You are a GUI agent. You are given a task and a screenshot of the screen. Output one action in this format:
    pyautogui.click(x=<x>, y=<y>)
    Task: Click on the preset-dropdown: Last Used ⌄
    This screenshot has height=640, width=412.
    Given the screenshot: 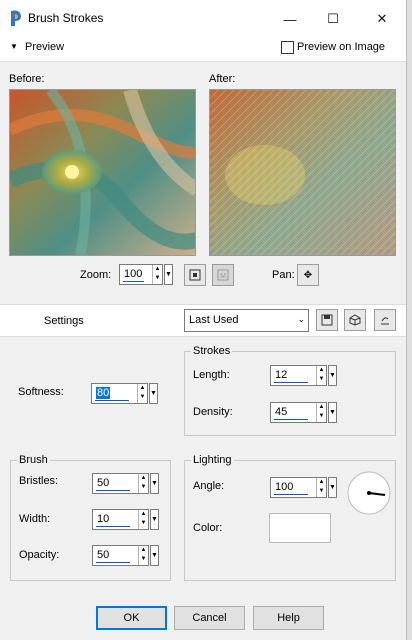 What is the action you would take?
    pyautogui.click(x=246, y=320)
    